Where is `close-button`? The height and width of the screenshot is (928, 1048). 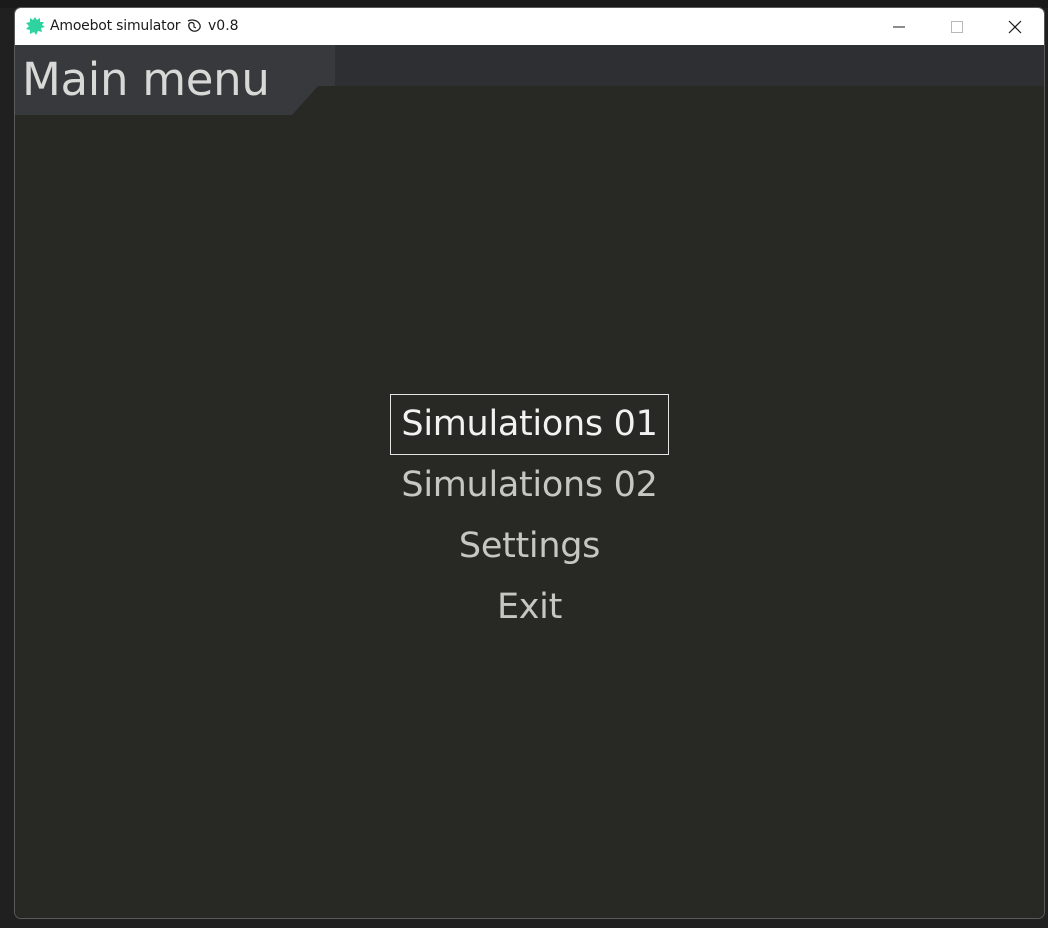
close-button is located at coordinates (1015, 26).